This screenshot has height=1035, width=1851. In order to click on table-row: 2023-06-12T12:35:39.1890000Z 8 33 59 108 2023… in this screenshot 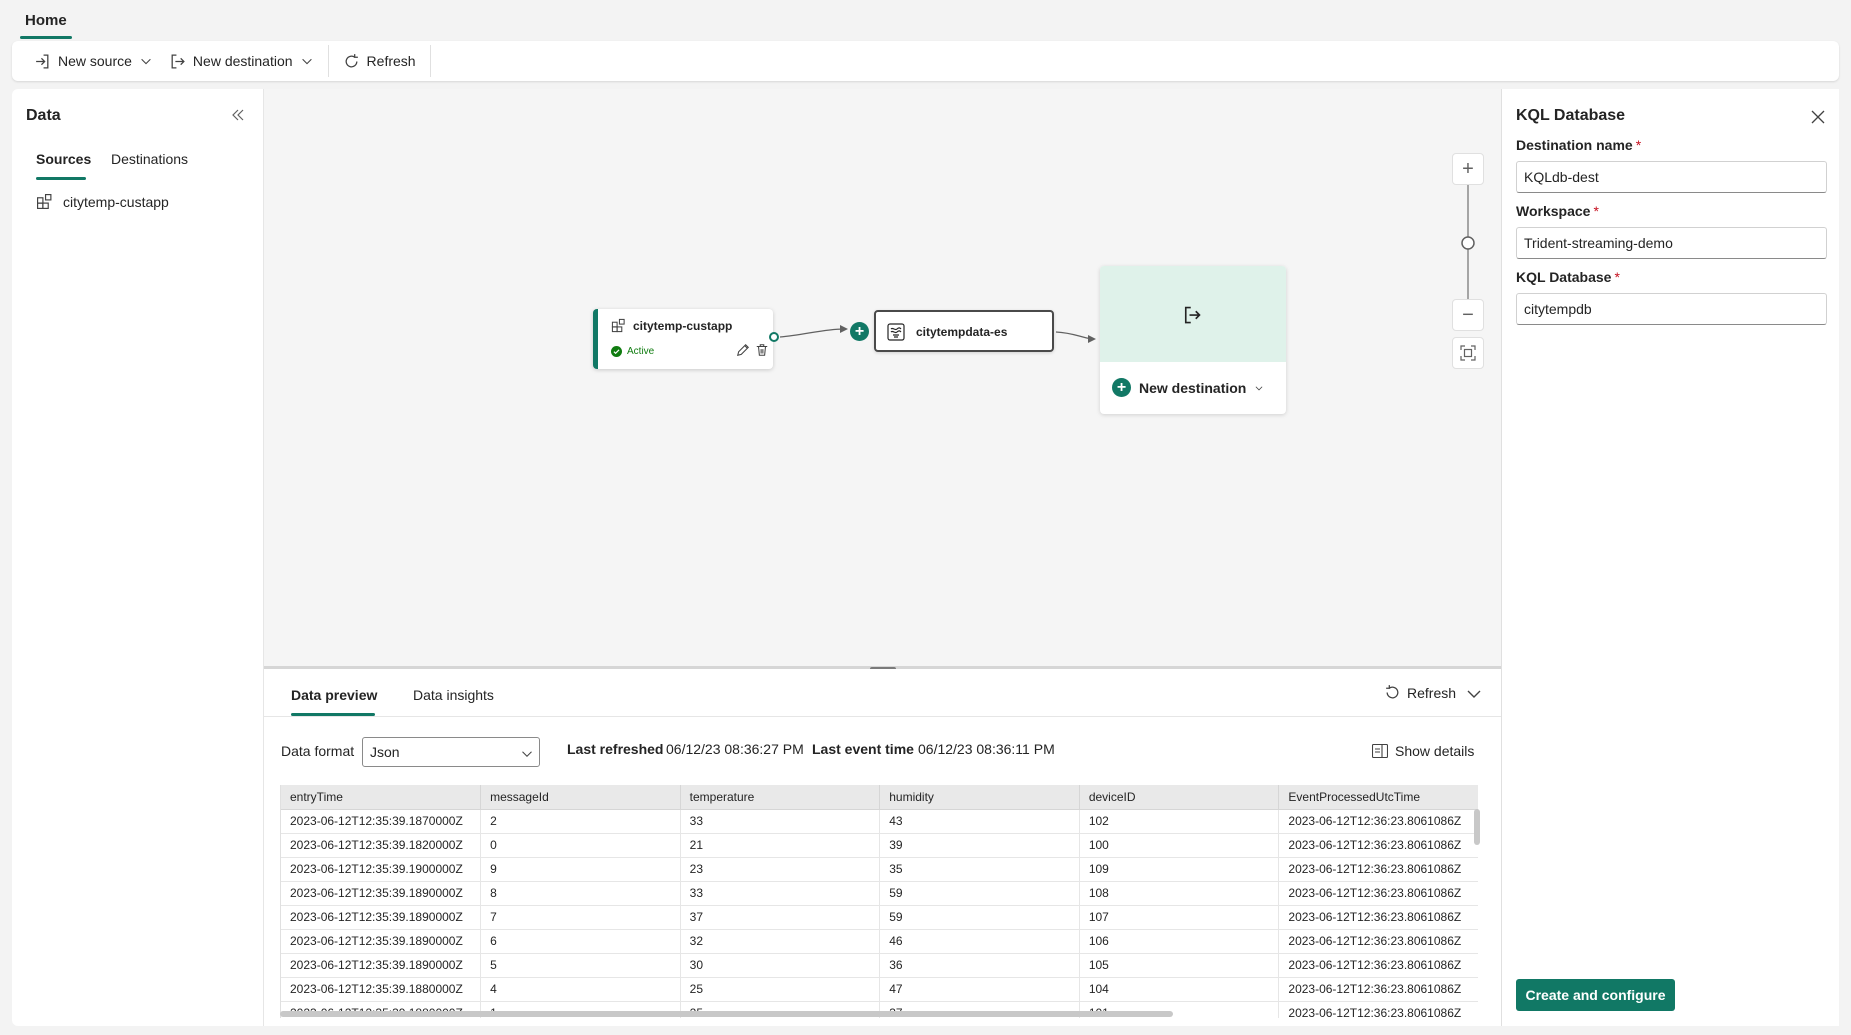, I will do `click(879, 893)`.